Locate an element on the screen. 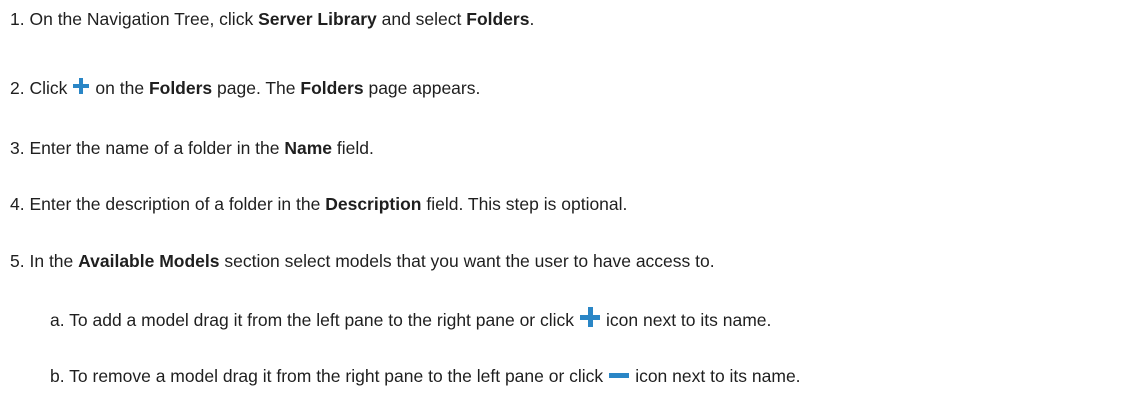  step-text: on the is located at coordinates (122, 88).